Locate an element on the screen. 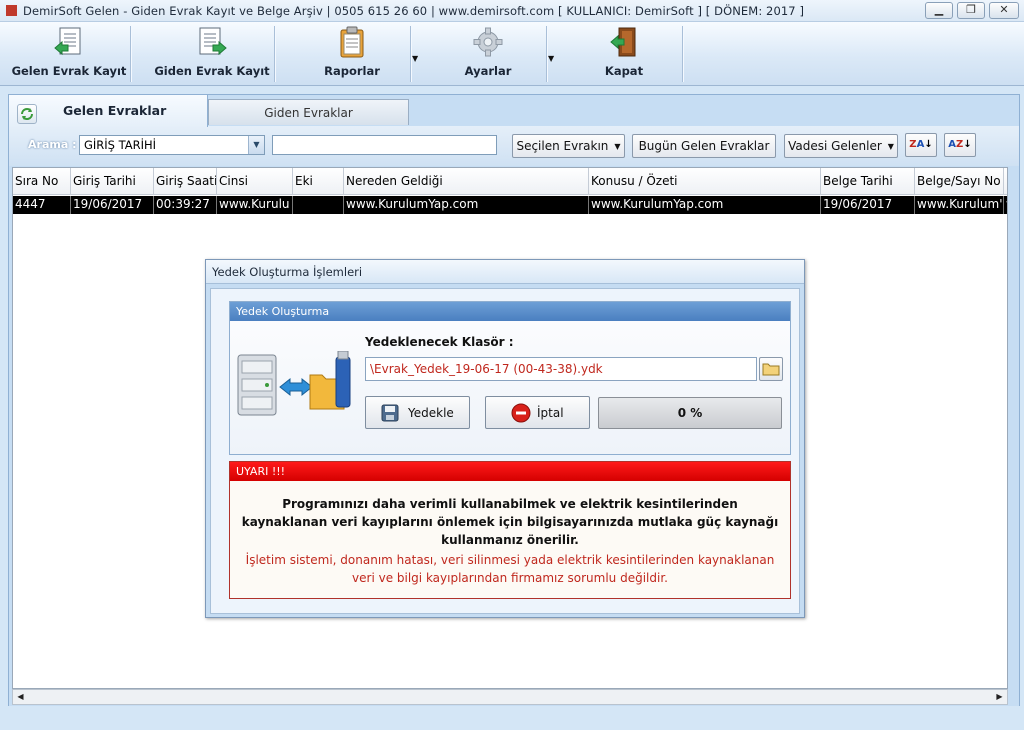 The width and height of the screenshot is (1024, 730). yedekle-label: Yedekle is located at coordinates (431, 413).